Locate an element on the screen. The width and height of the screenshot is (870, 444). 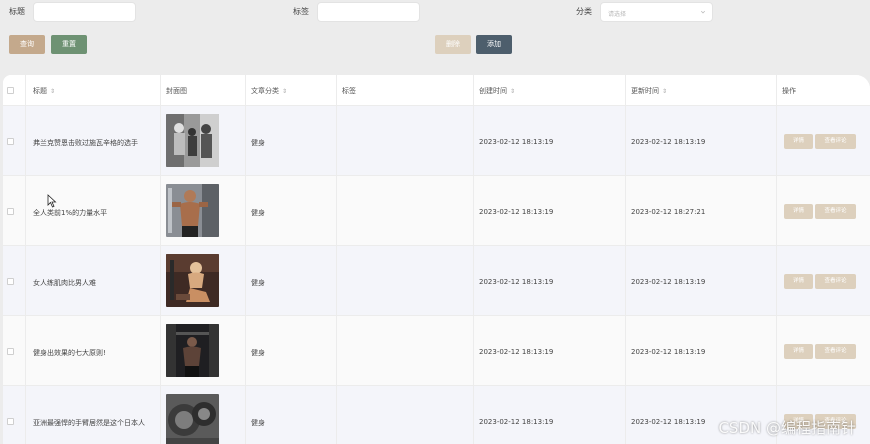
header-updated: 更新时间 ⇕ is located at coordinates (649, 91).